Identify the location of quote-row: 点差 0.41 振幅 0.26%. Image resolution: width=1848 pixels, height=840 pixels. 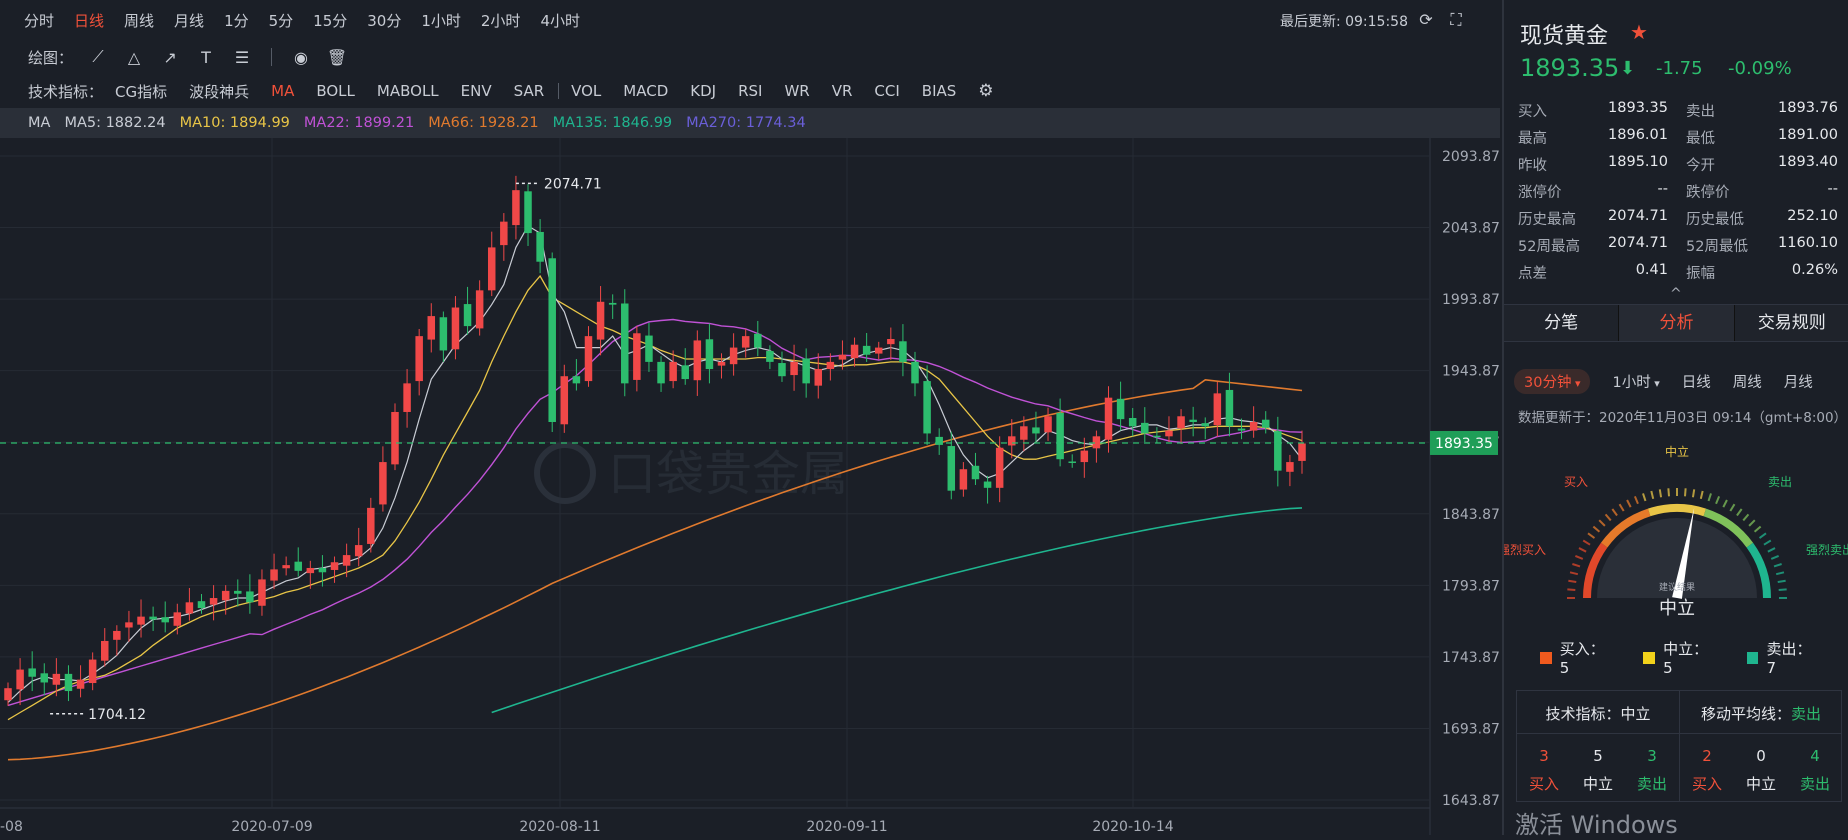
(1676, 271).